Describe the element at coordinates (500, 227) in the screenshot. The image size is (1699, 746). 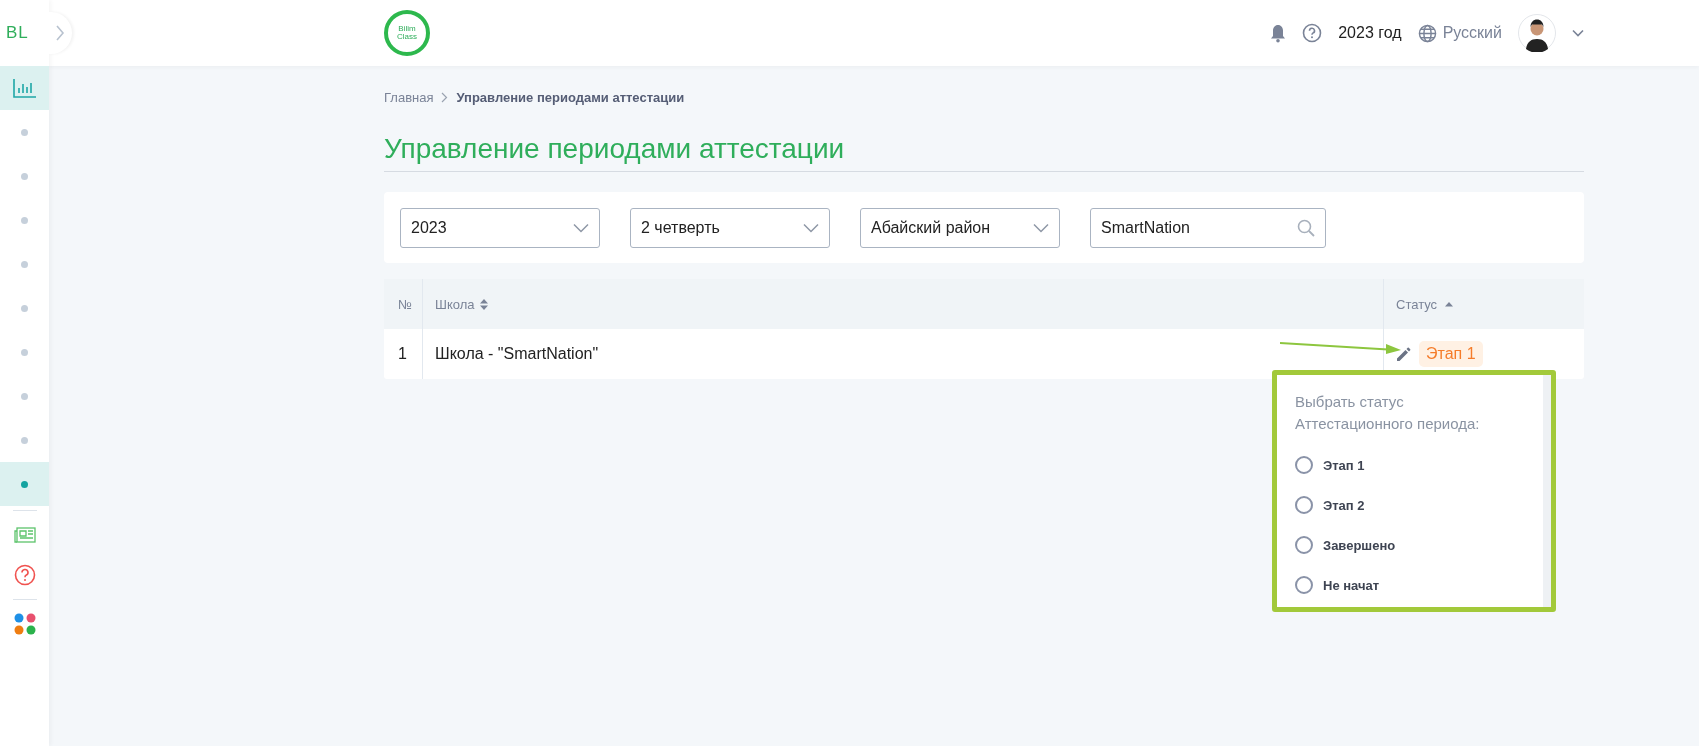
I see `select-field: 2023` at that location.